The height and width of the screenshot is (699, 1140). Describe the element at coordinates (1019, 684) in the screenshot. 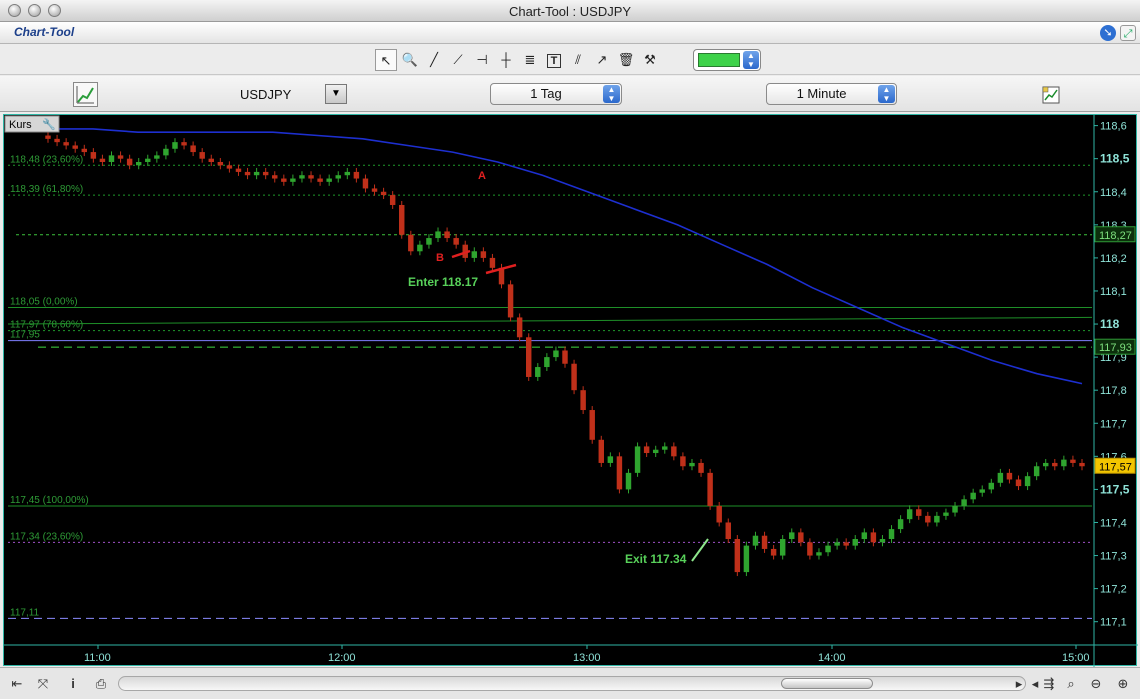

I see `scroll-right-icon: ▸` at that location.